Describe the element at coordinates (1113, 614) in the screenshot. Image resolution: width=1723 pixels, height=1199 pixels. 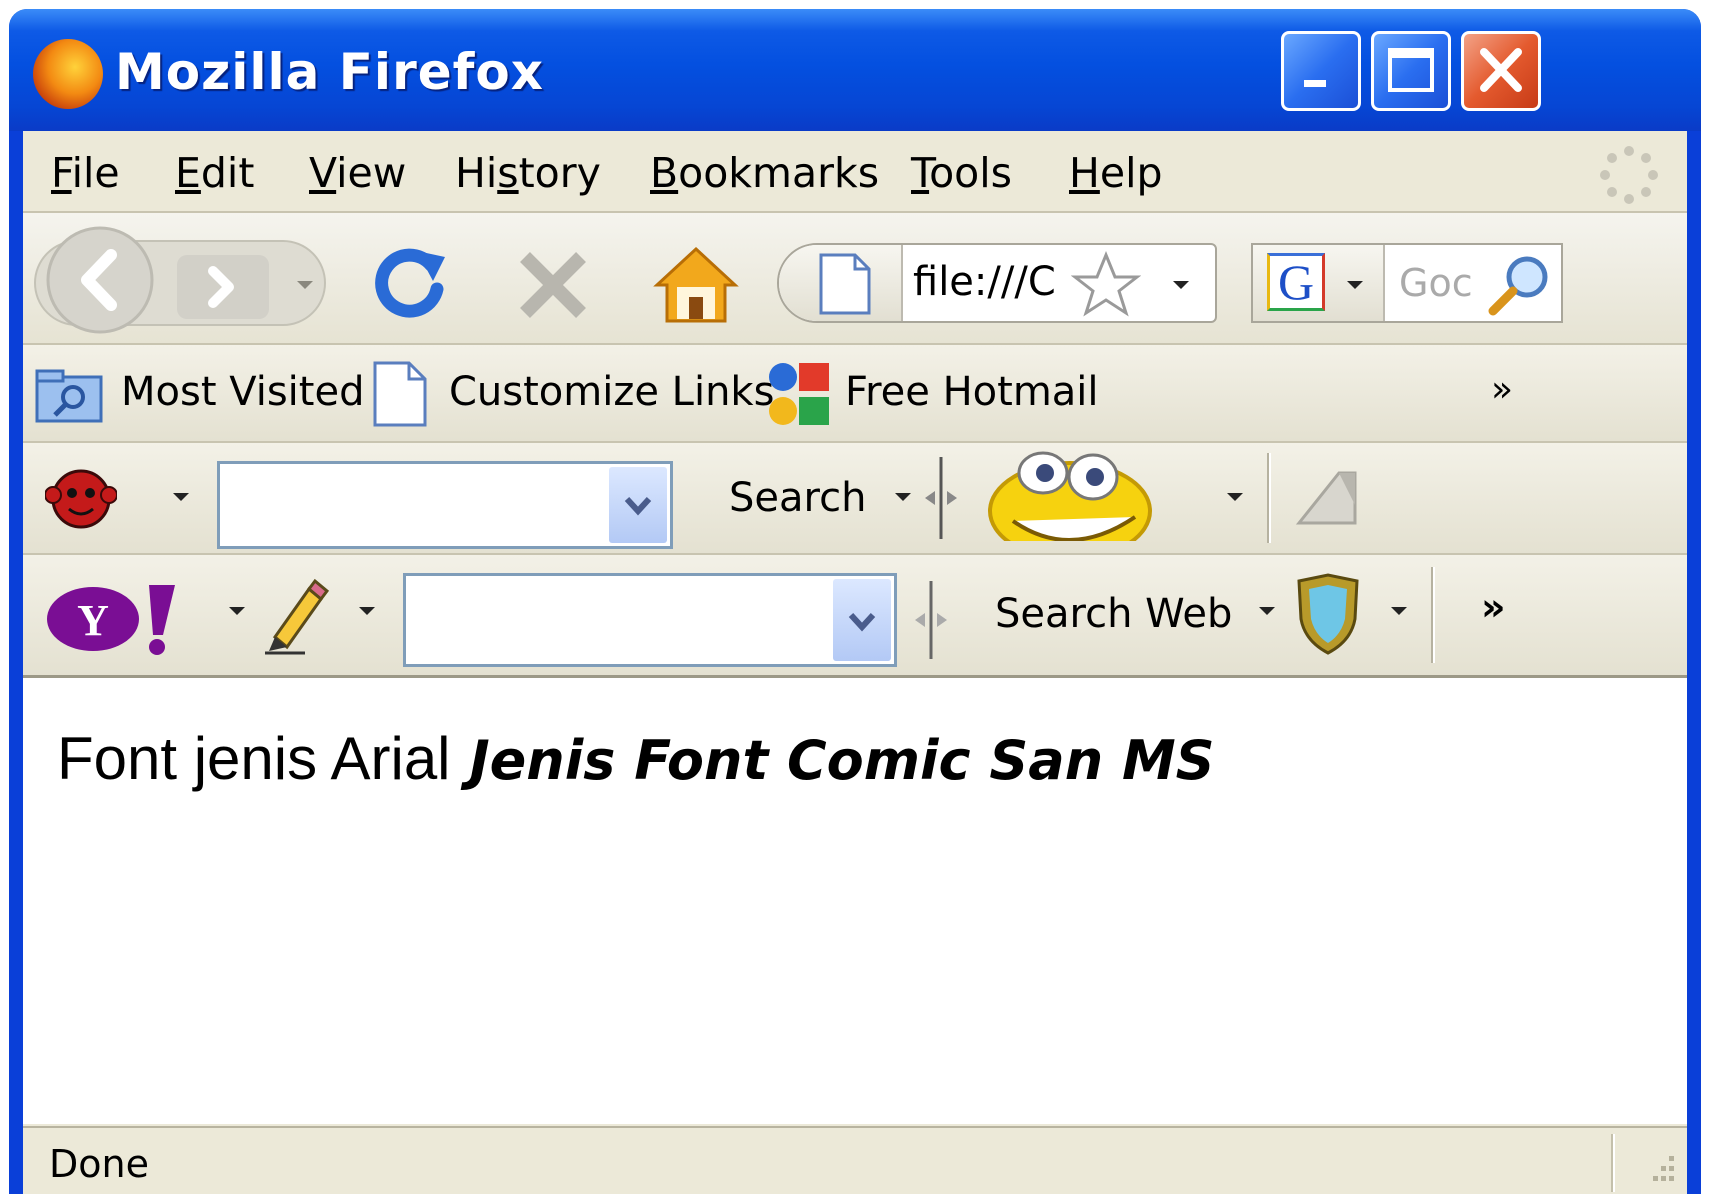
I see `search-web-button: Search Web` at that location.